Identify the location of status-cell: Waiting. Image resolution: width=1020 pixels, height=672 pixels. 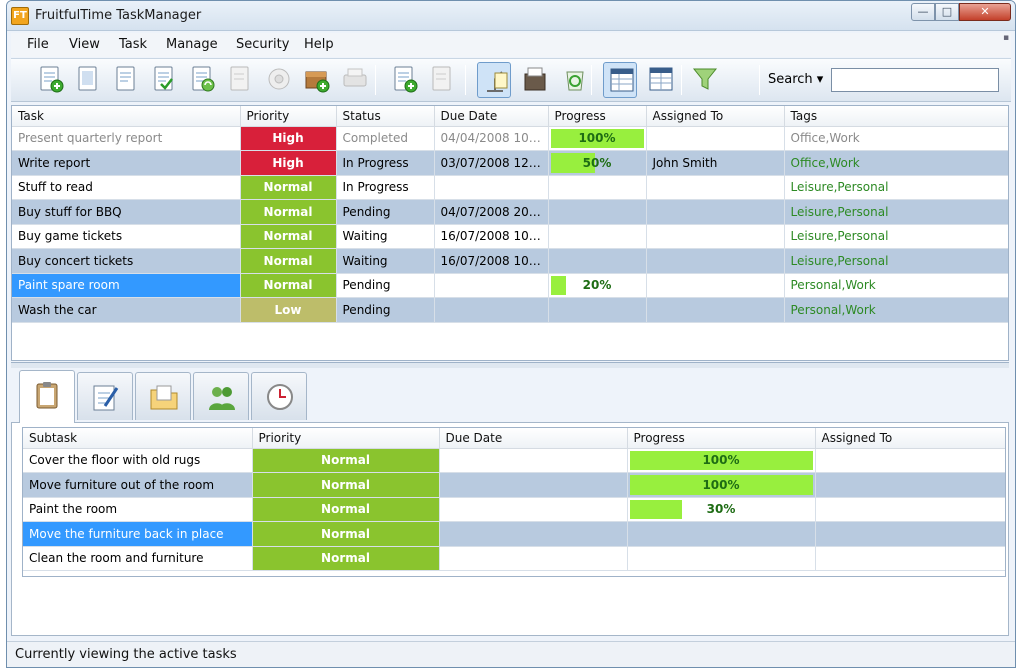
(385, 236).